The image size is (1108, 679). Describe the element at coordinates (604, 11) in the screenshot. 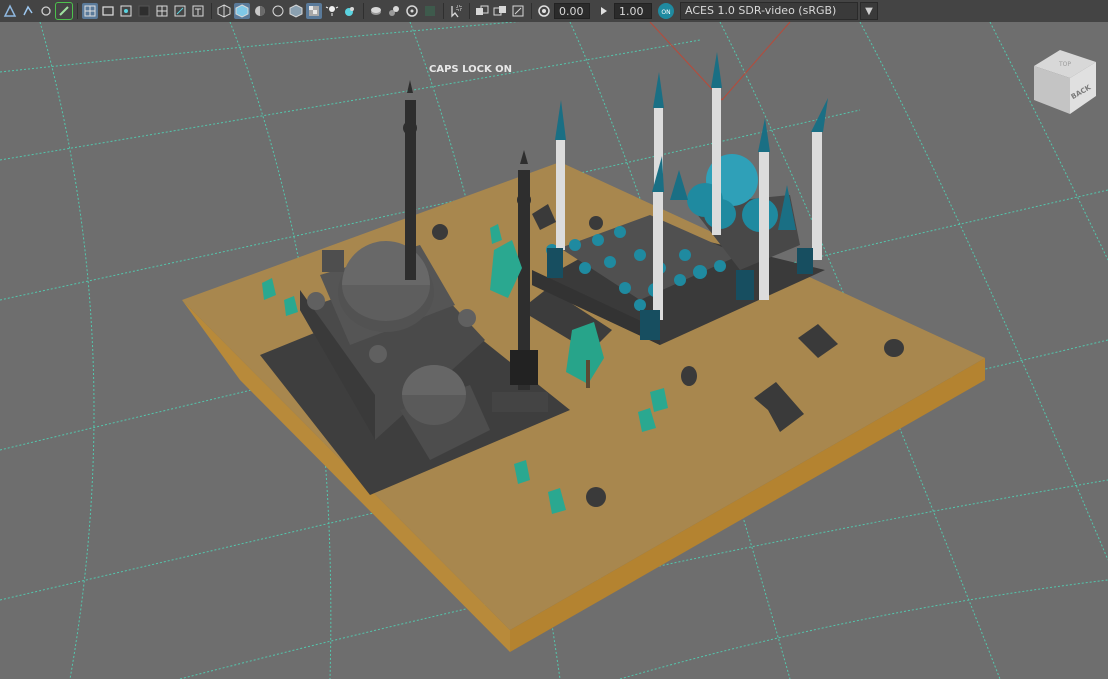

I see `gamma-icon` at that location.